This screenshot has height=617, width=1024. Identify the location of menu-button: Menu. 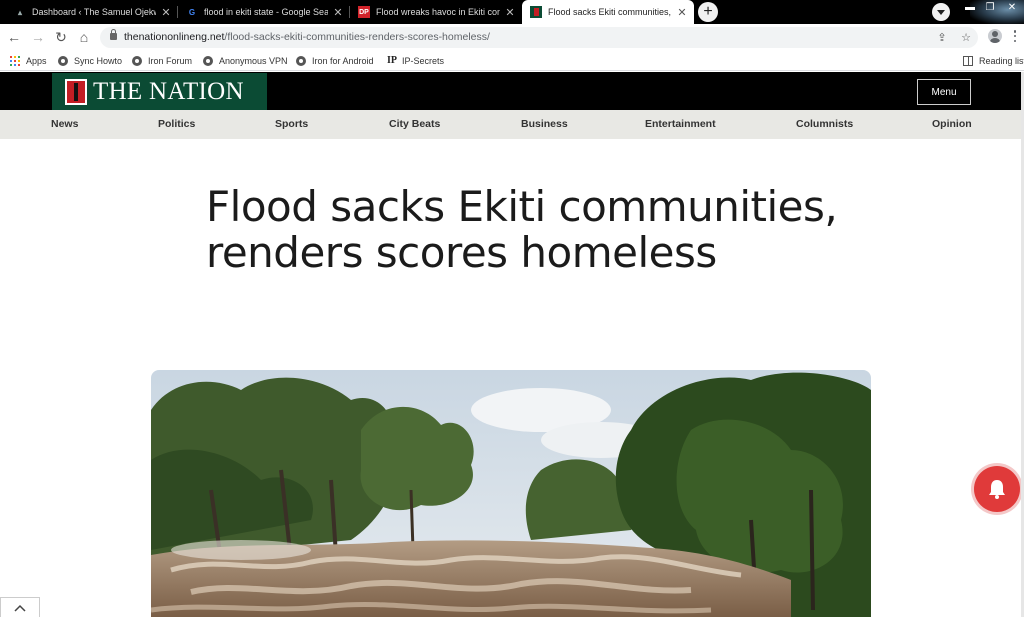
(944, 92).